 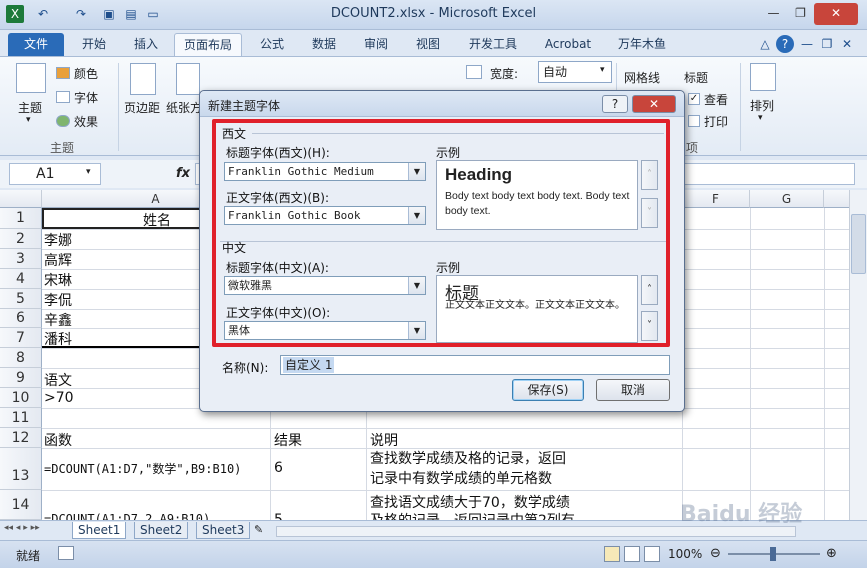 What do you see at coordinates (183, 173) in the screenshot?
I see `fx-icon: fx` at bounding box center [183, 173].